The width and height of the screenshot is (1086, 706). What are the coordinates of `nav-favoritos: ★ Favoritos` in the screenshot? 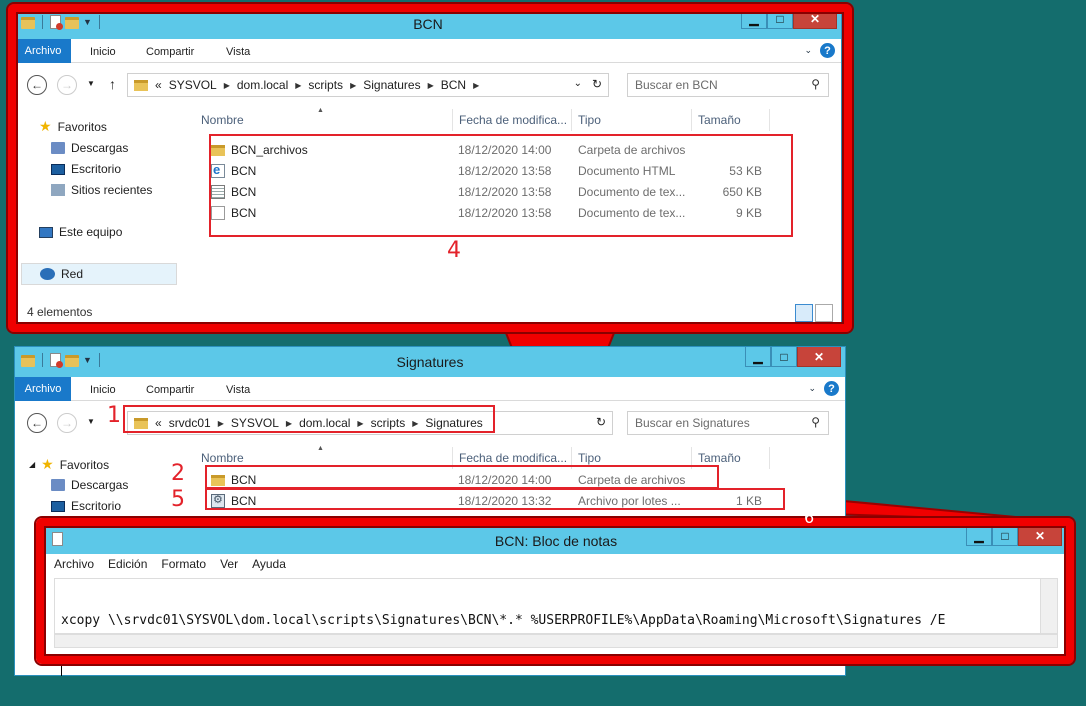 It's located at (73, 126).